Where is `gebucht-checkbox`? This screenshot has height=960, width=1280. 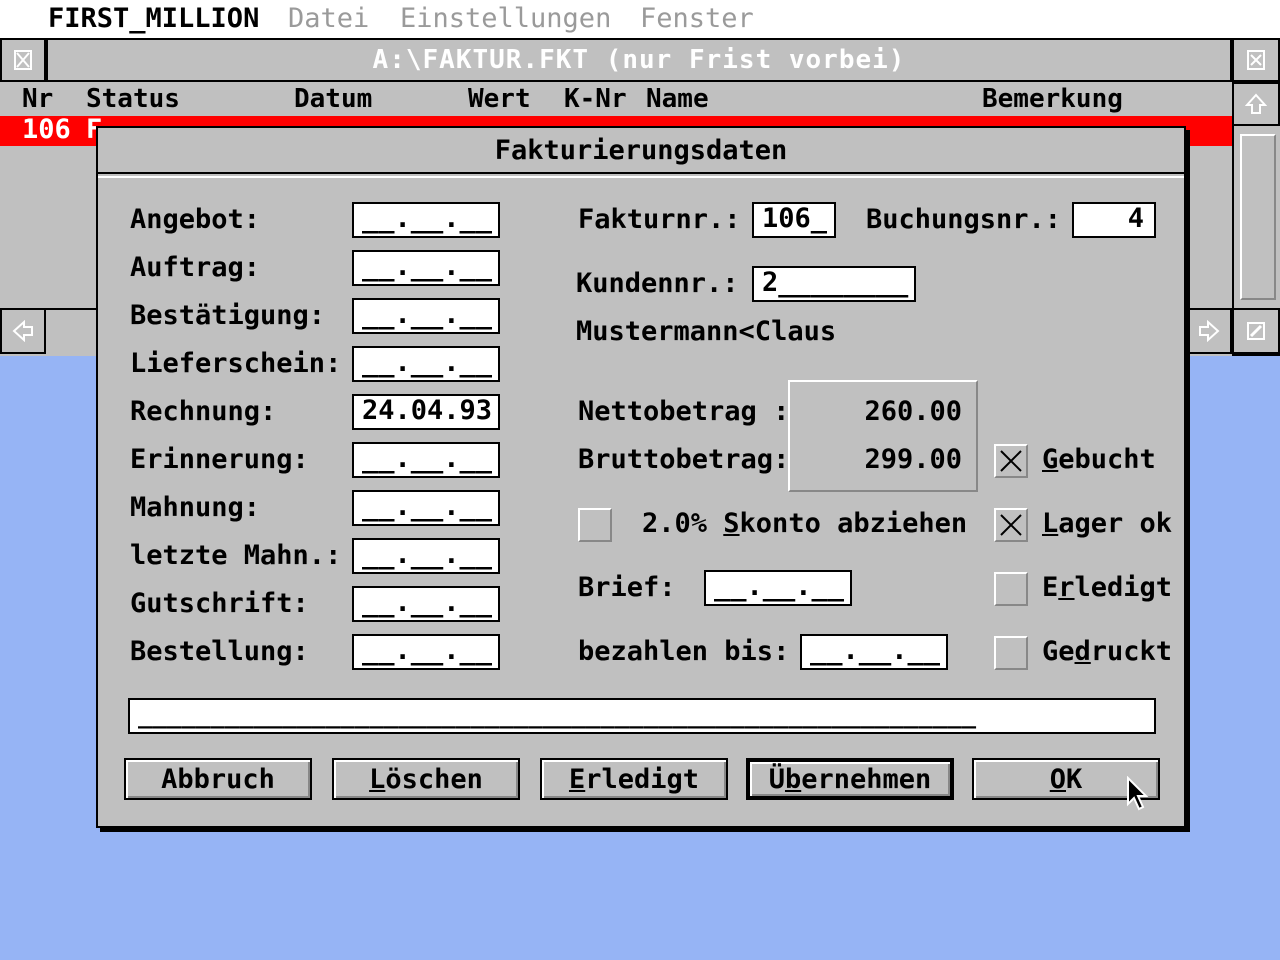 gebucht-checkbox is located at coordinates (1011, 461).